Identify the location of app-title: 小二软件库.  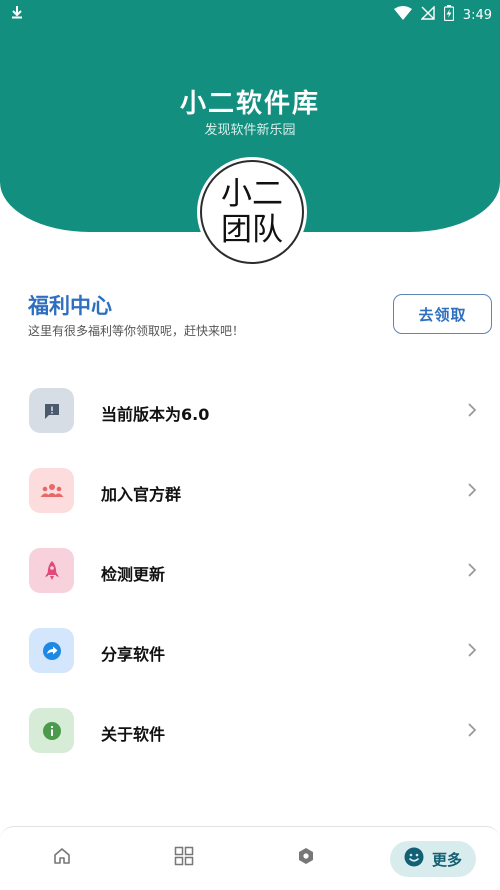
(249, 104).